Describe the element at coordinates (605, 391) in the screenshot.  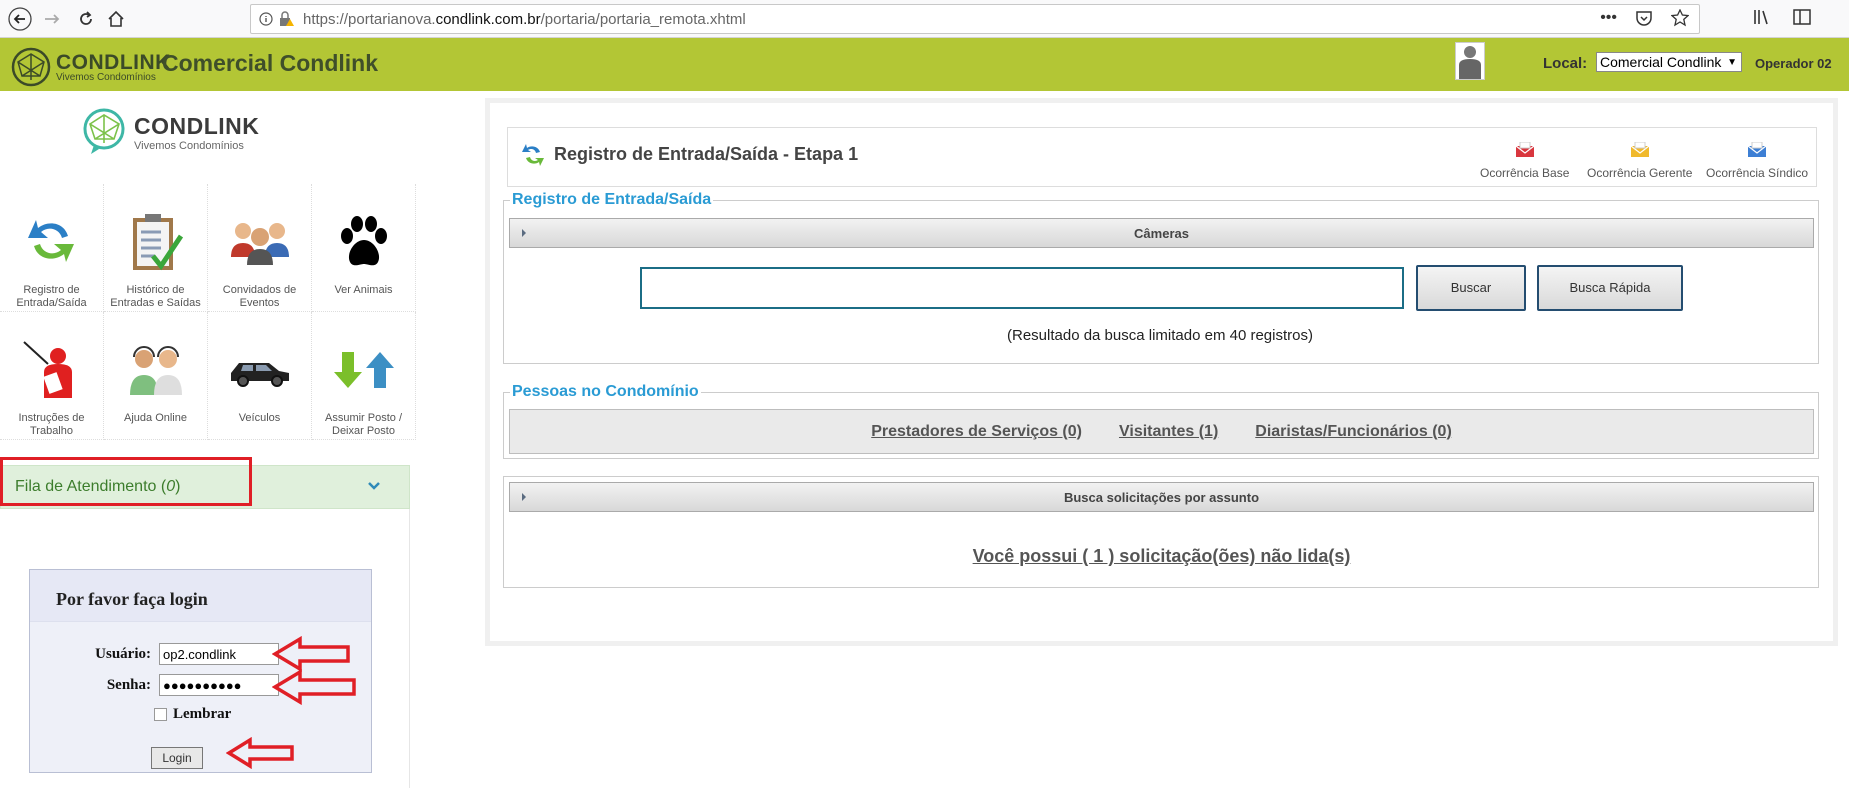
I see `people-legend: Pessoas no Condomínio` at that location.